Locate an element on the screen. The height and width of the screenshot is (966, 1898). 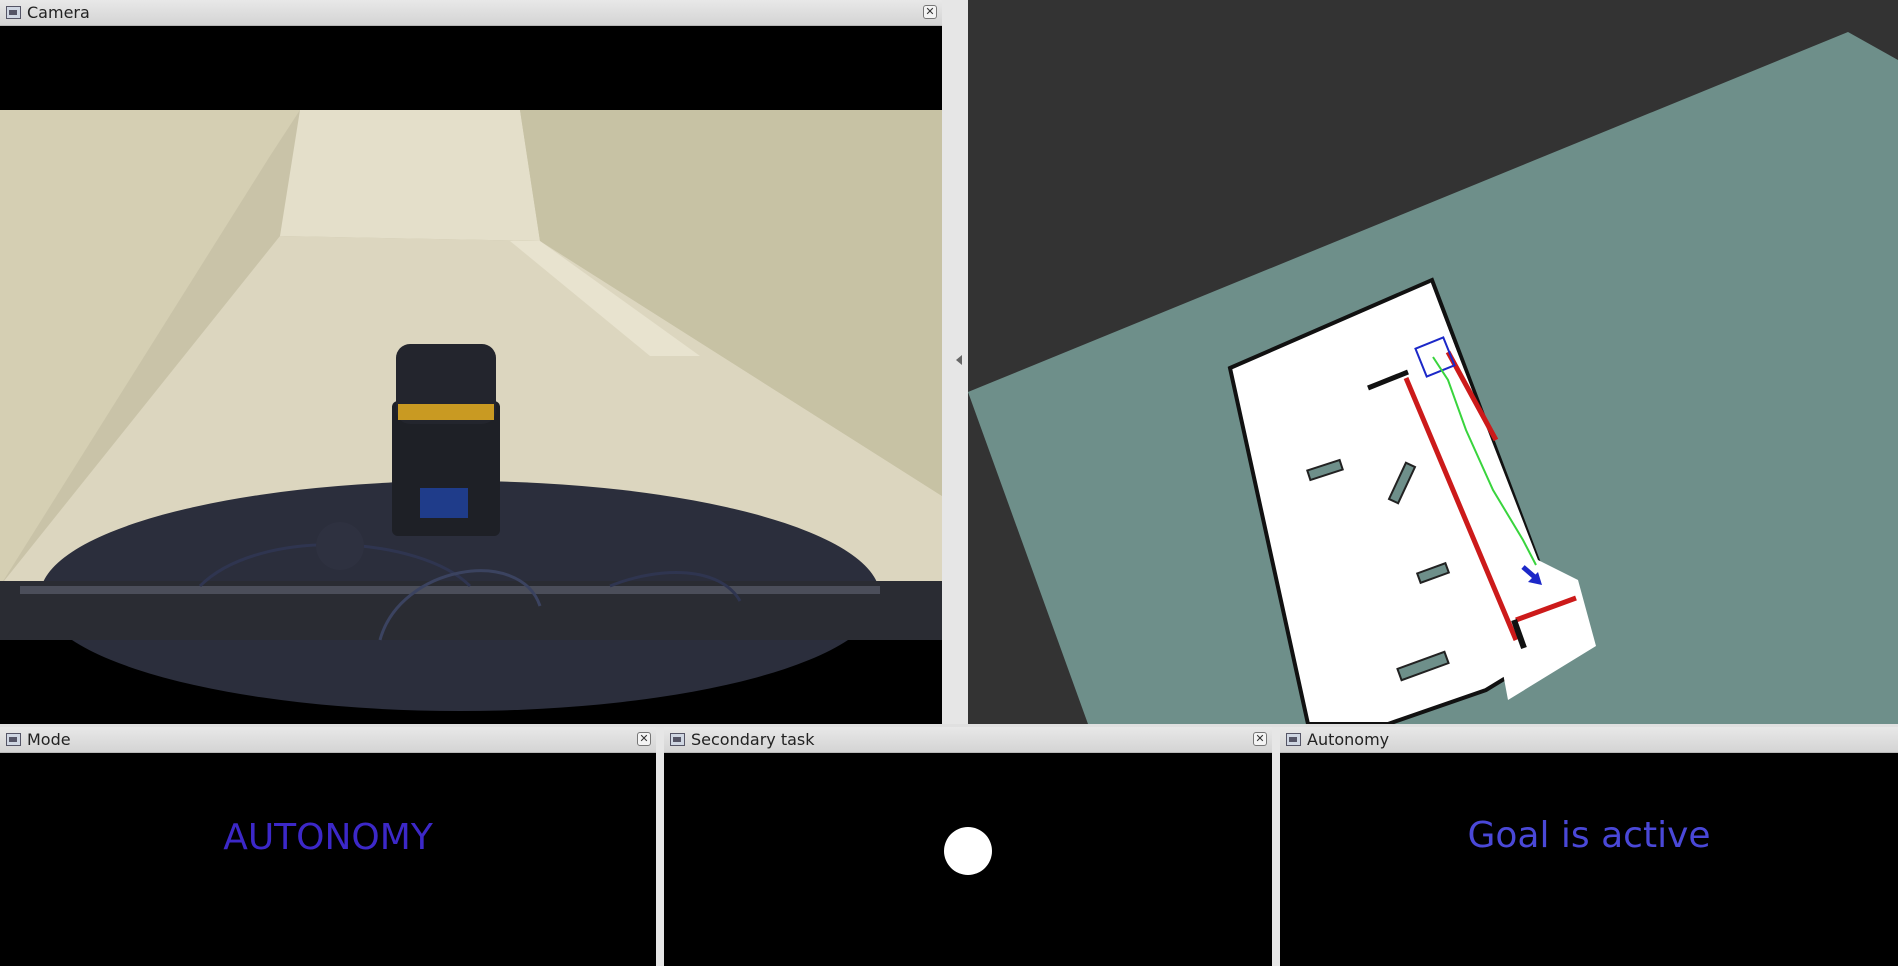
secondary-task-titlebar: Secondary task ✕ is located at coordinates (968, 740).